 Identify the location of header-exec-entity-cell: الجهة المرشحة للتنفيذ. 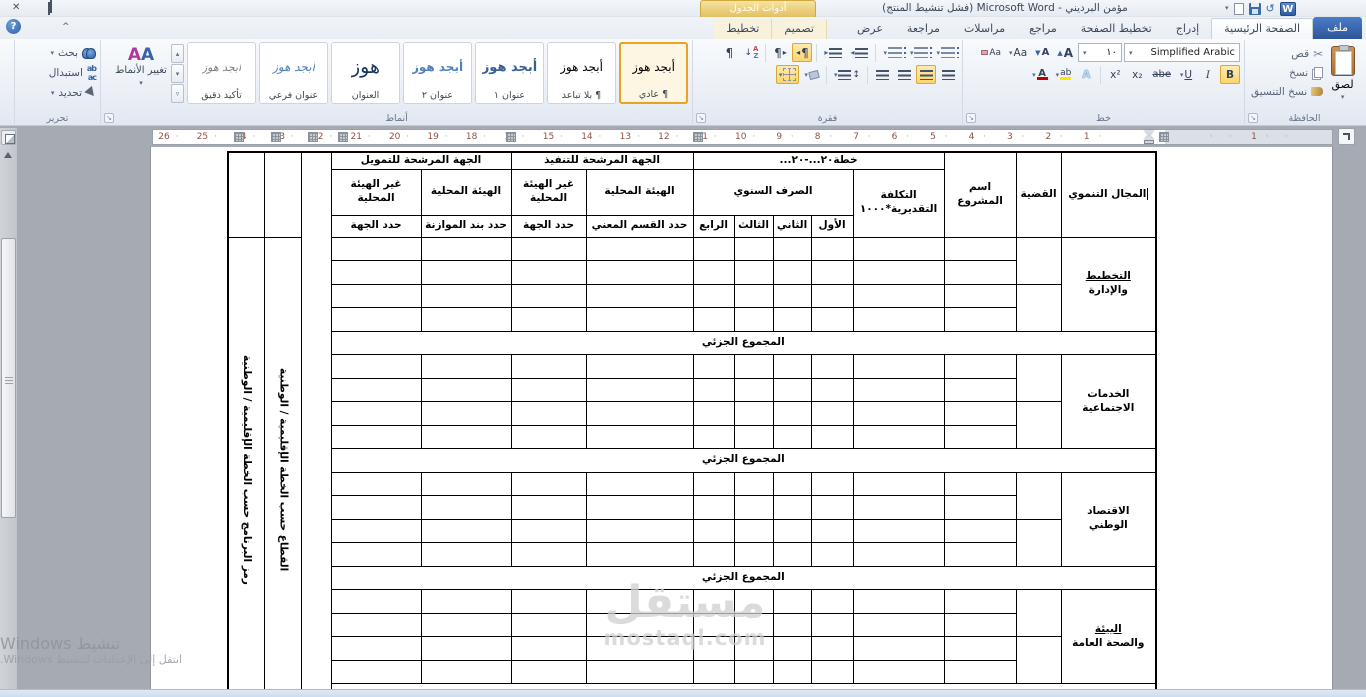
(602, 160).